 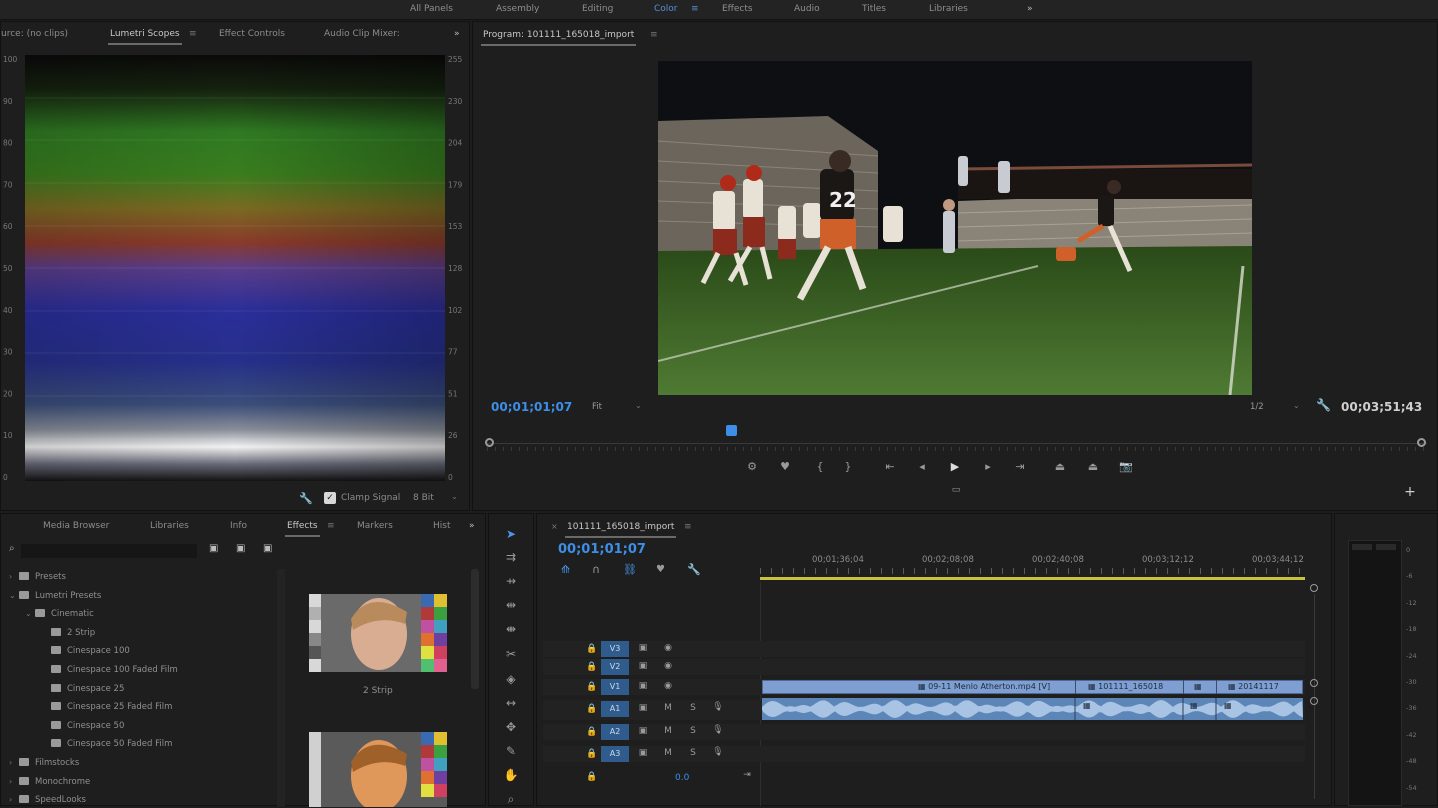 I want to click on clamp-signal-checkbox: ✓, so click(x=330, y=498).